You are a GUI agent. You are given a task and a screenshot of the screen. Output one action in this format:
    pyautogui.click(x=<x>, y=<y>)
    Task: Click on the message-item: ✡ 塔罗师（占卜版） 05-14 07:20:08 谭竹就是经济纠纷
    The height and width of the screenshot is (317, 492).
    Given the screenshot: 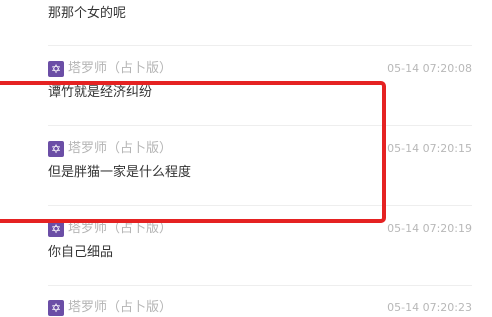 What is the action you would take?
    pyautogui.click(x=260, y=81)
    